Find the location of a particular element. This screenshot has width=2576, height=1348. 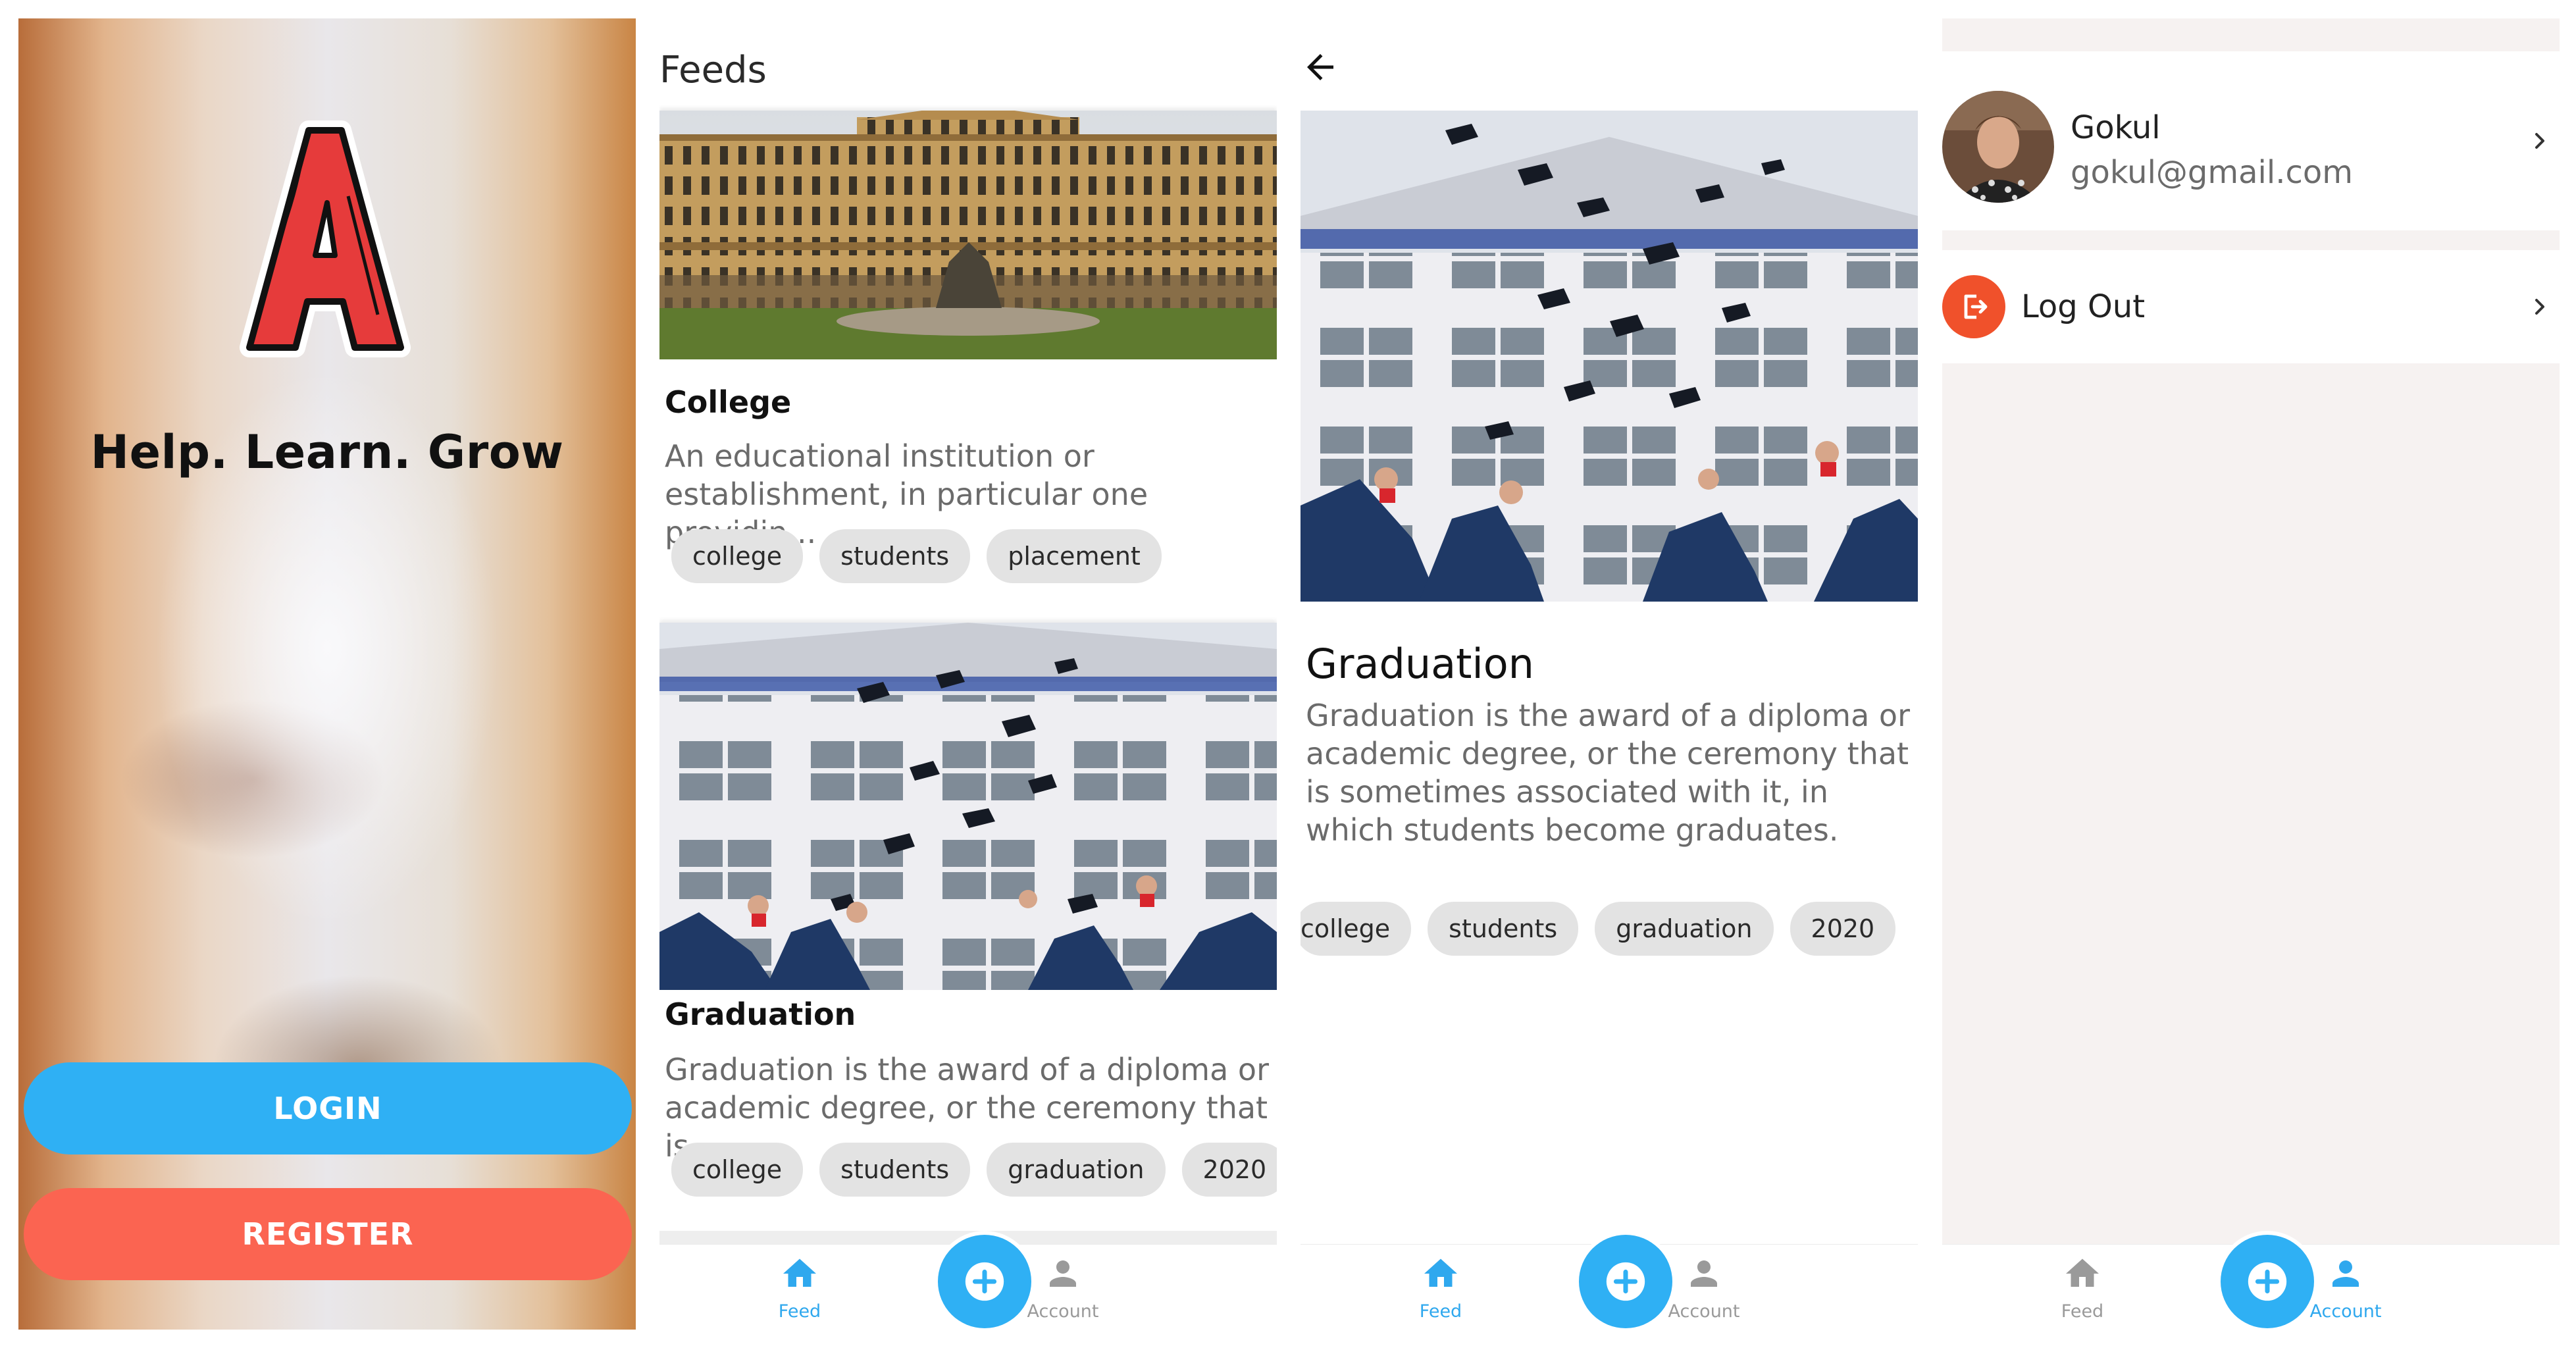

login-button: LOGIN is located at coordinates (328, 1108).